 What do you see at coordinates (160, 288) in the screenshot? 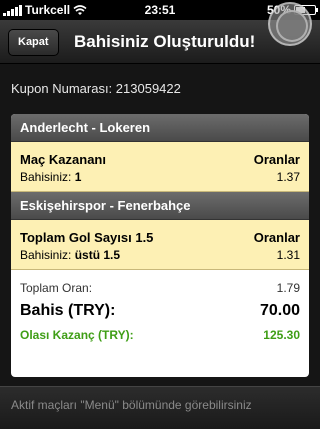
I see `total-odds-row: Toplam Oran: 1.79` at bounding box center [160, 288].